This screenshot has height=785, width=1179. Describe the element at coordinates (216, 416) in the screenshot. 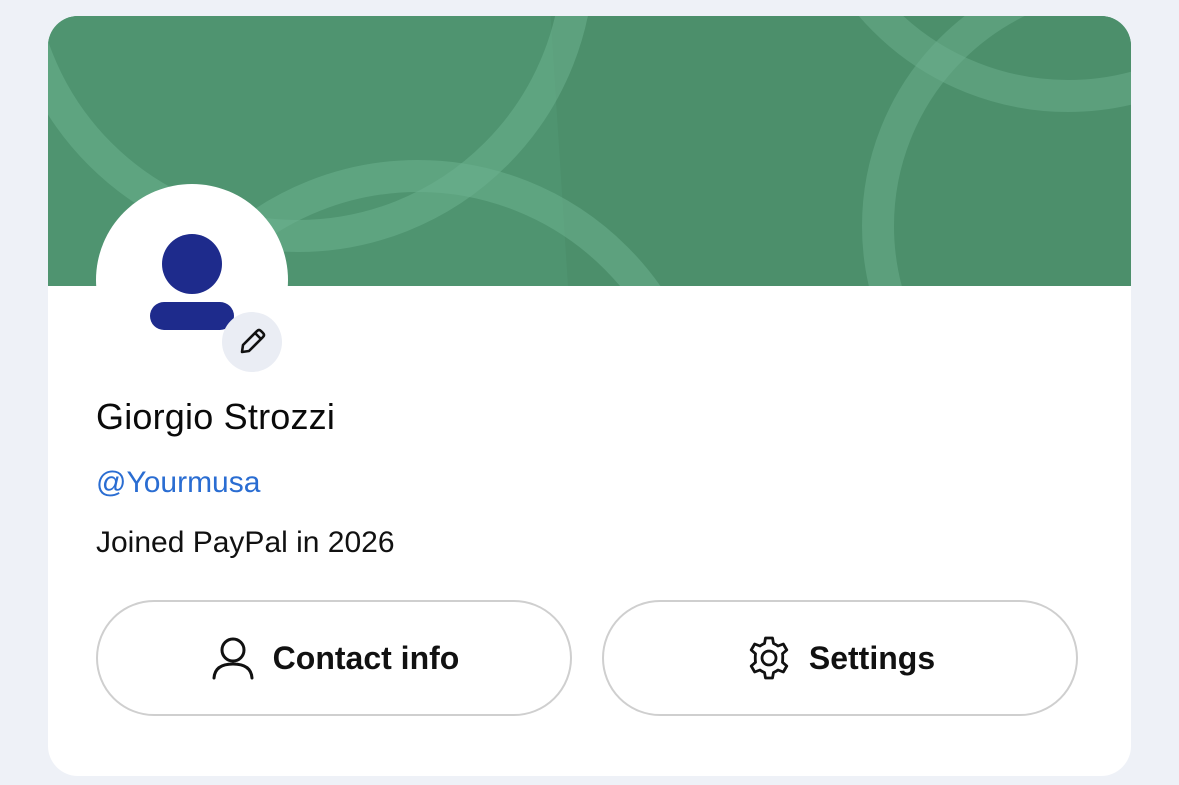

I see `profile-name: Giorgio Strozzi` at that location.